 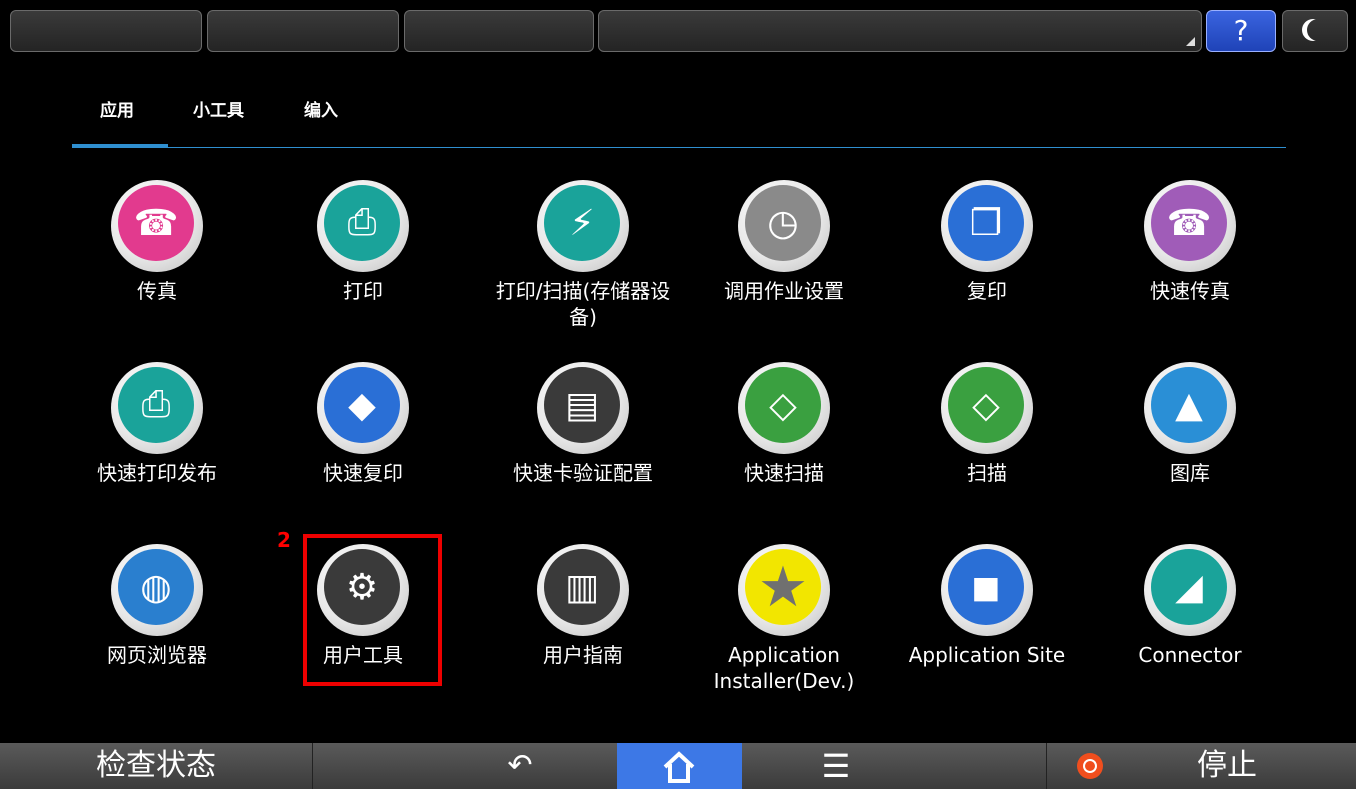 I want to click on top-bar: ?, so click(x=678, y=31).